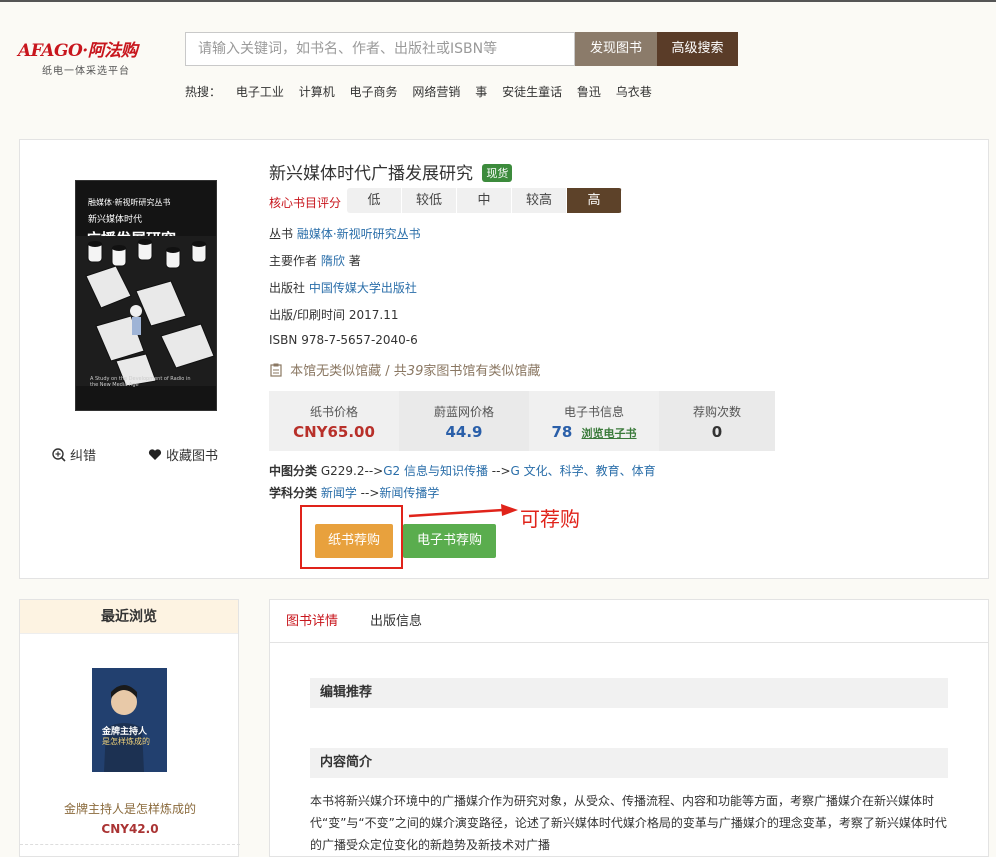  Describe the element at coordinates (391, 171) in the screenshot. I see `book-title: 新兴媒体时代广播发展研究 现货` at that location.